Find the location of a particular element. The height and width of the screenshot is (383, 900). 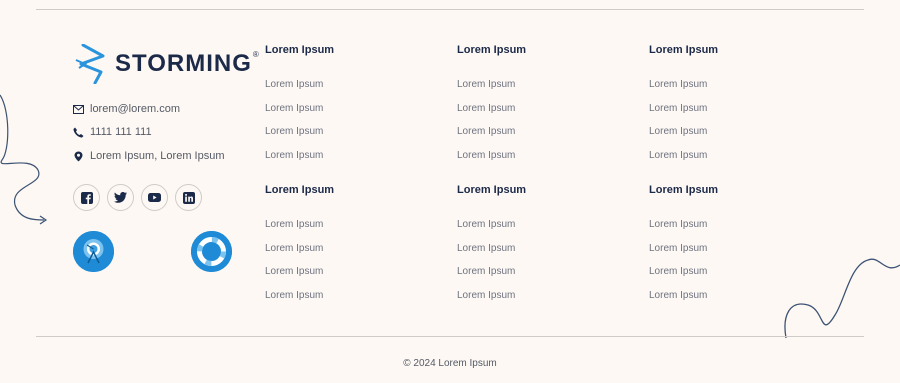

contact-address-text: Lorem Ipsum, Lorem Ipsum is located at coordinates (157, 156).